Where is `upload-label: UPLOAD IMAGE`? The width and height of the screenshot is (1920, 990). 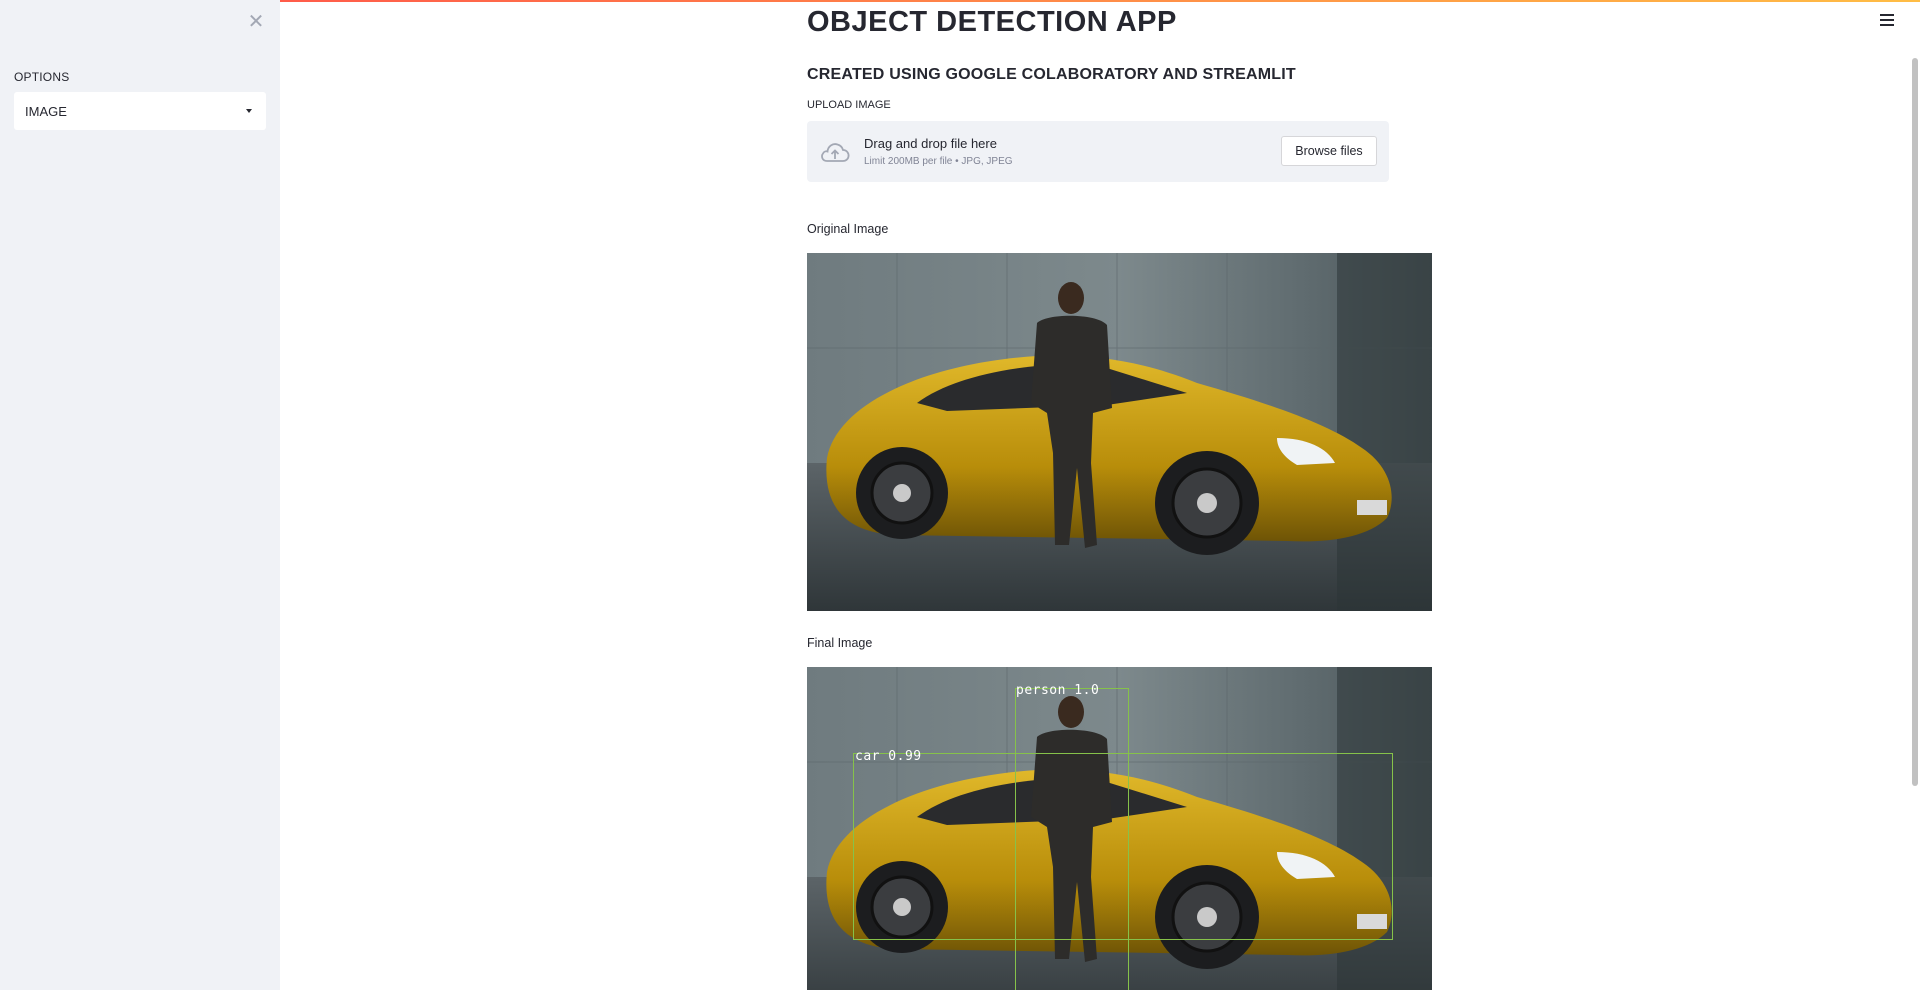 upload-label: UPLOAD IMAGE is located at coordinates (849, 105).